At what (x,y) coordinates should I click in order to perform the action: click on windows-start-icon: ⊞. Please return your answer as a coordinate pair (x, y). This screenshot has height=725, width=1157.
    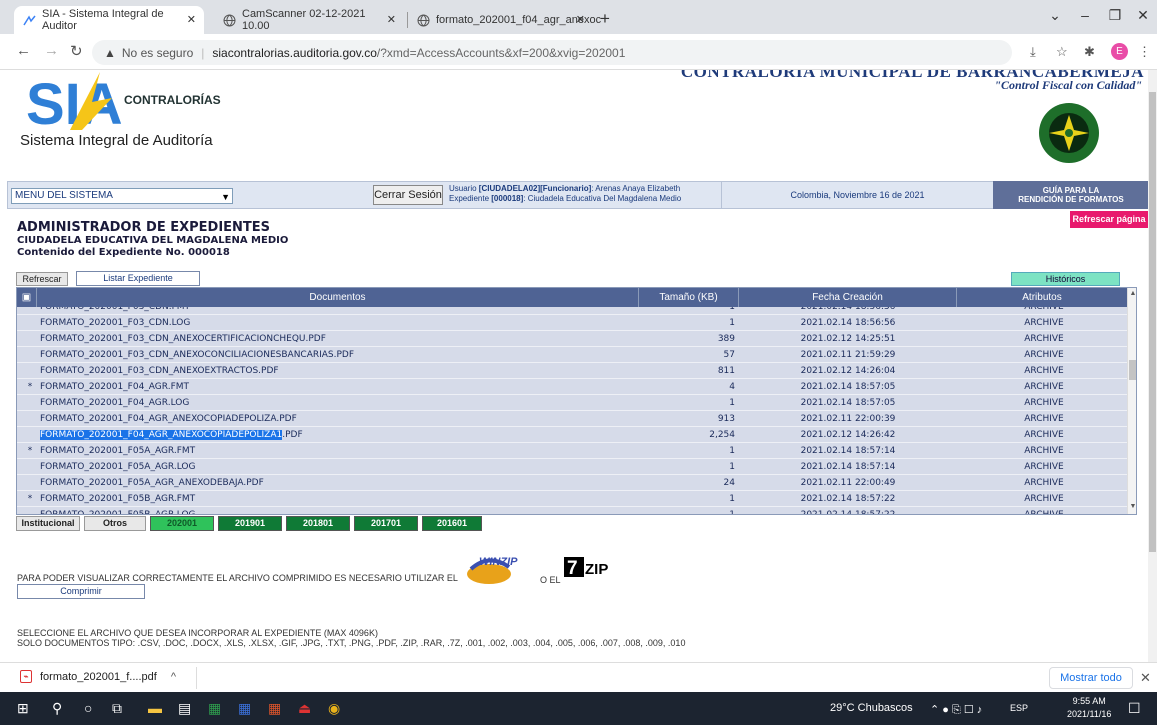
    Looking at the image, I should click on (23, 708).